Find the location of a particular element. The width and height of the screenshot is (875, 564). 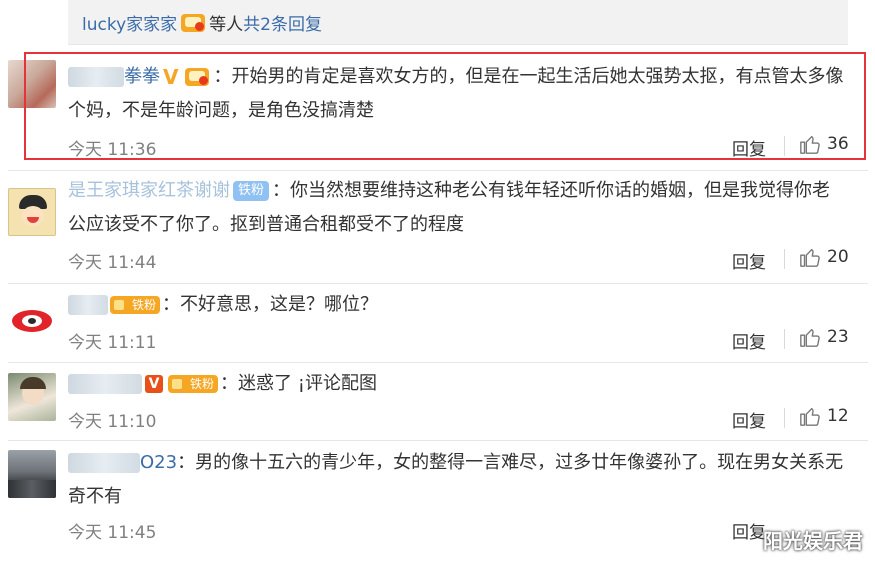

reply-user-link: lucky家家家 is located at coordinates (129, 22).